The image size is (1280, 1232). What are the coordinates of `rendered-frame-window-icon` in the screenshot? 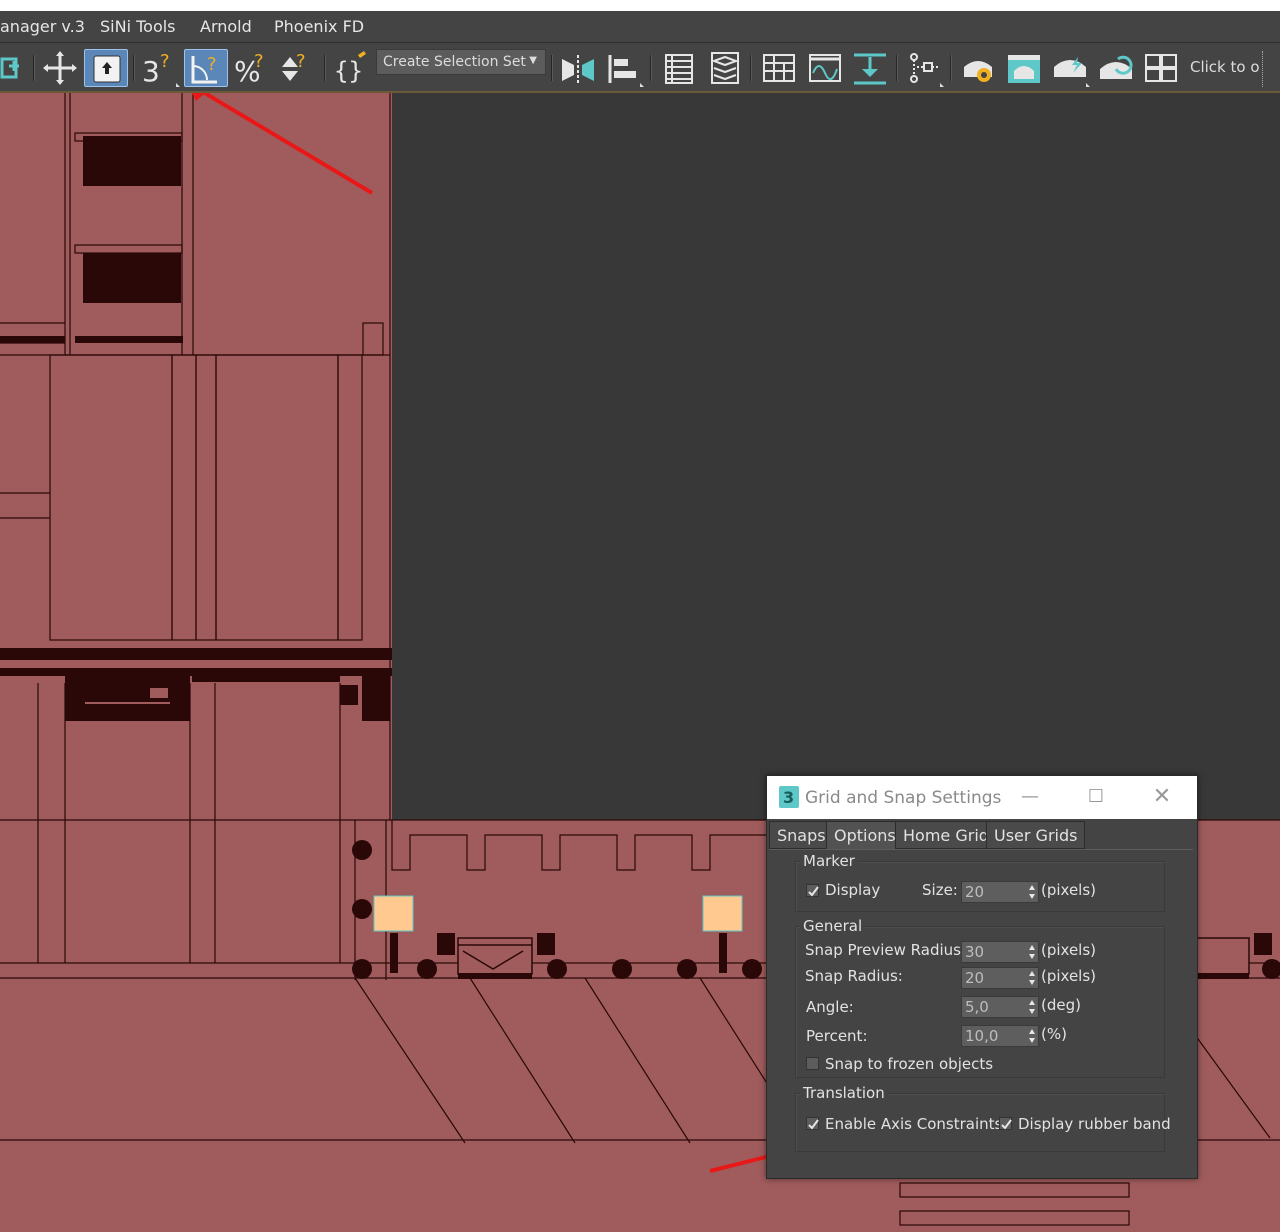 It's located at (1024, 68).